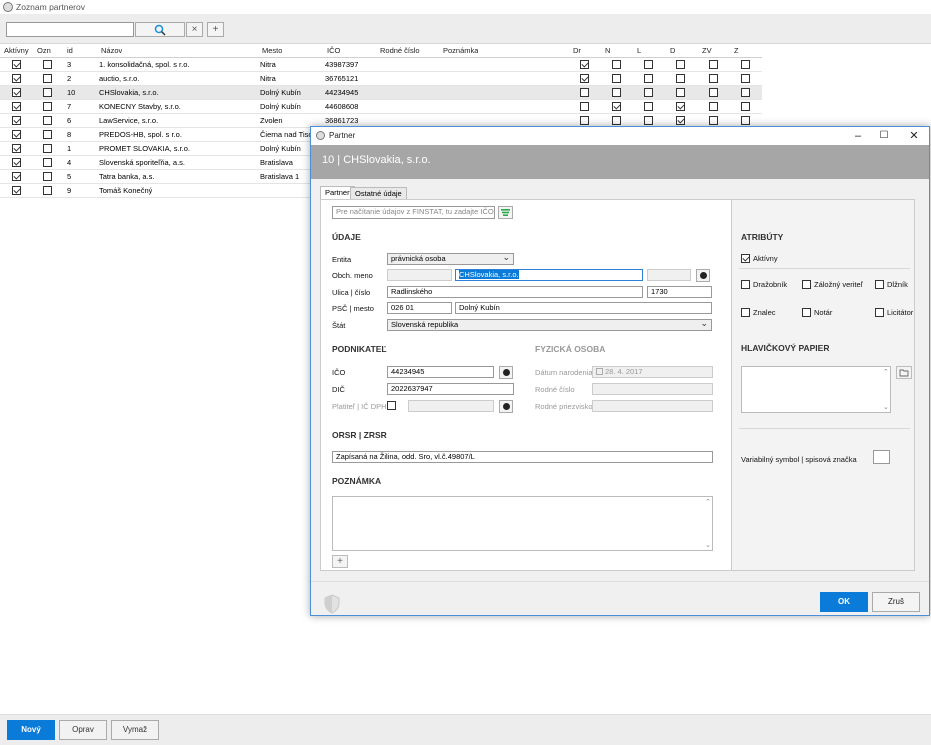  I want to click on col-zv: ZV, so click(707, 50).